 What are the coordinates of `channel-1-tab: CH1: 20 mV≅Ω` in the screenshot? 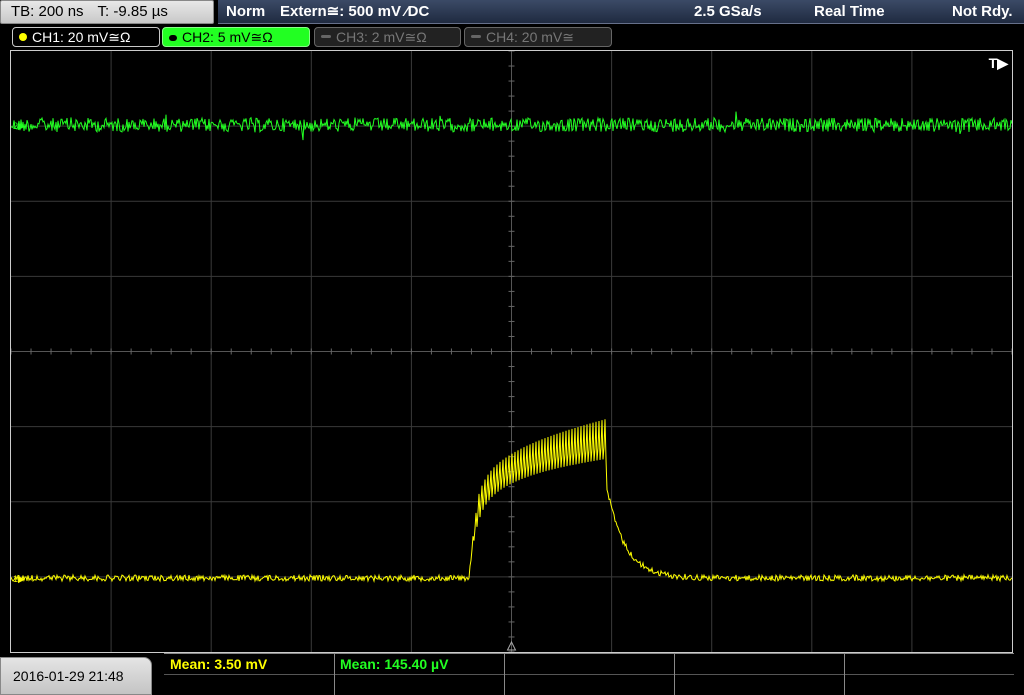 It's located at (86, 37).